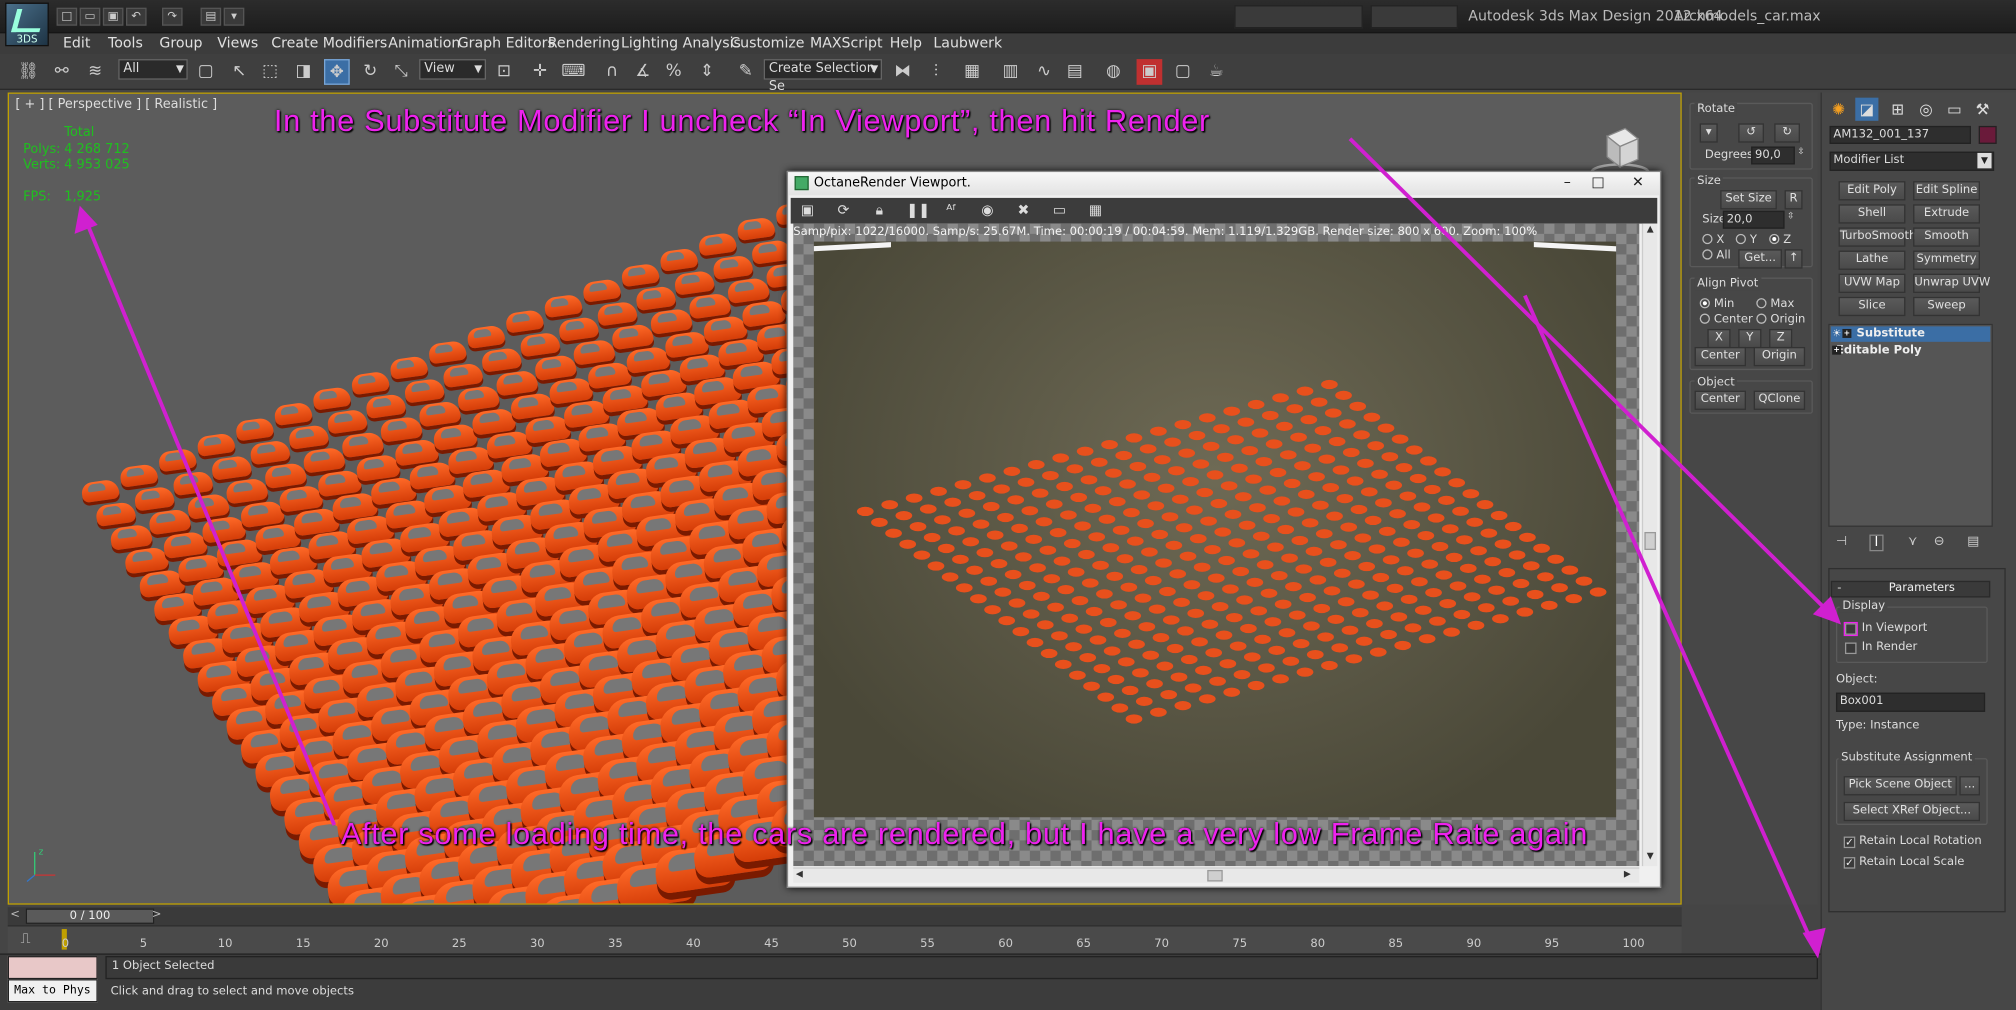  Describe the element at coordinates (116, 105) in the screenshot. I see `viewport-label: [ + ] [ Perspective ] [ Realistic ]` at that location.